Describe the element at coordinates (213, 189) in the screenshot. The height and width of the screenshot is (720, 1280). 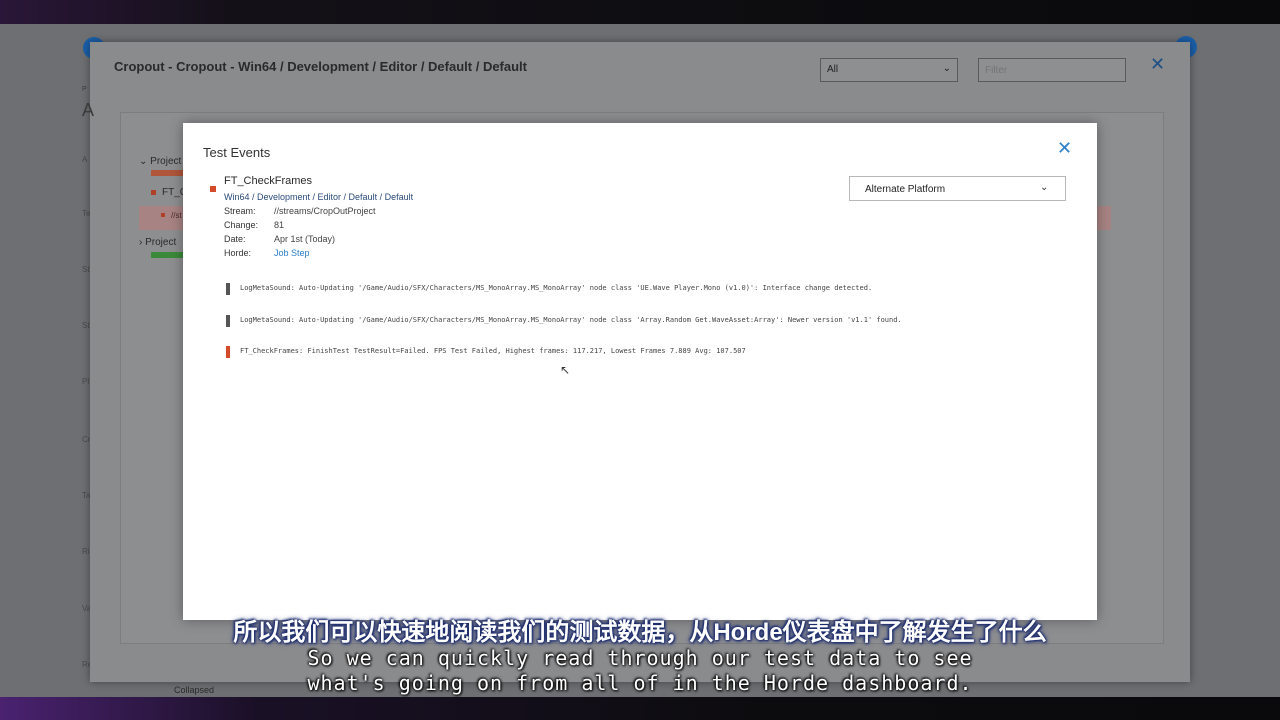
I see `test-status-icon` at that location.